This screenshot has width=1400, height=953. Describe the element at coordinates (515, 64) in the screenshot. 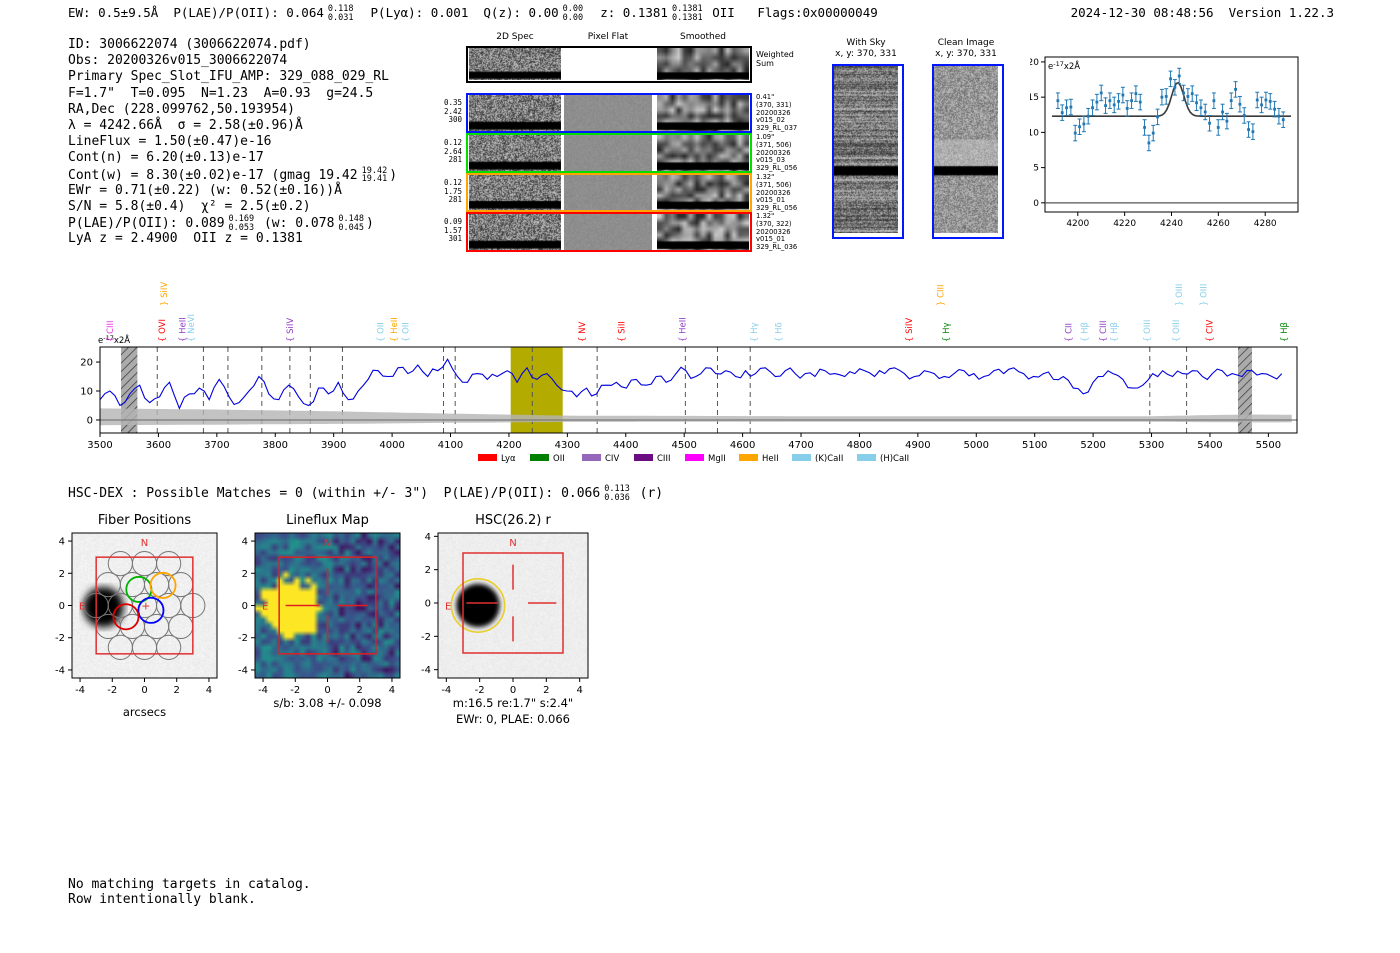

I see `2d-spec-image` at that location.